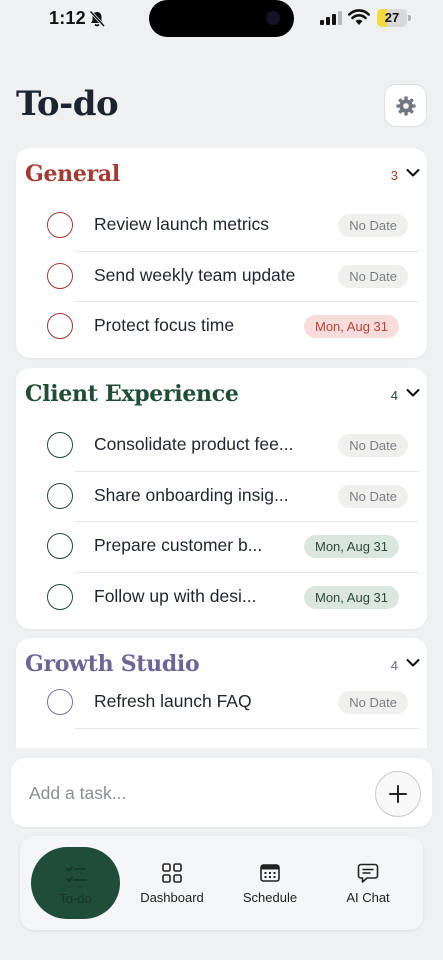  I want to click on battery-level: 27, so click(392, 17).